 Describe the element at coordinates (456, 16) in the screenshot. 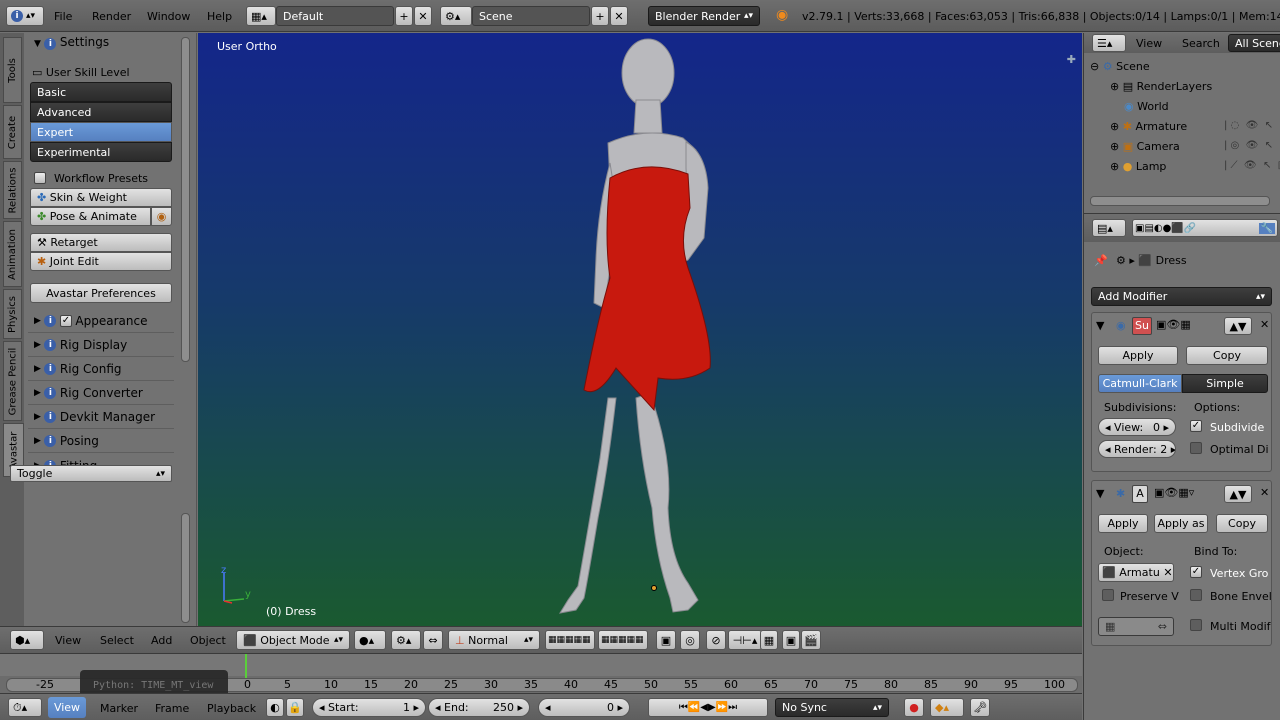

I see `scene-icon-button: ⚙▴` at that location.